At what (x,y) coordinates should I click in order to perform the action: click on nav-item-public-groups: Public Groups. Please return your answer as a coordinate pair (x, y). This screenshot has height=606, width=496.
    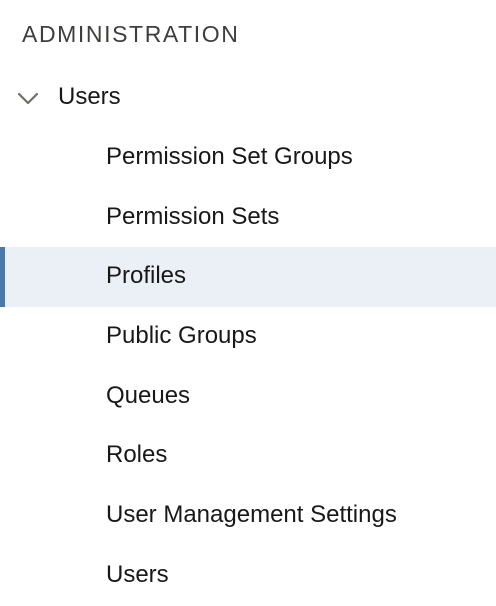
    Looking at the image, I should click on (248, 337).